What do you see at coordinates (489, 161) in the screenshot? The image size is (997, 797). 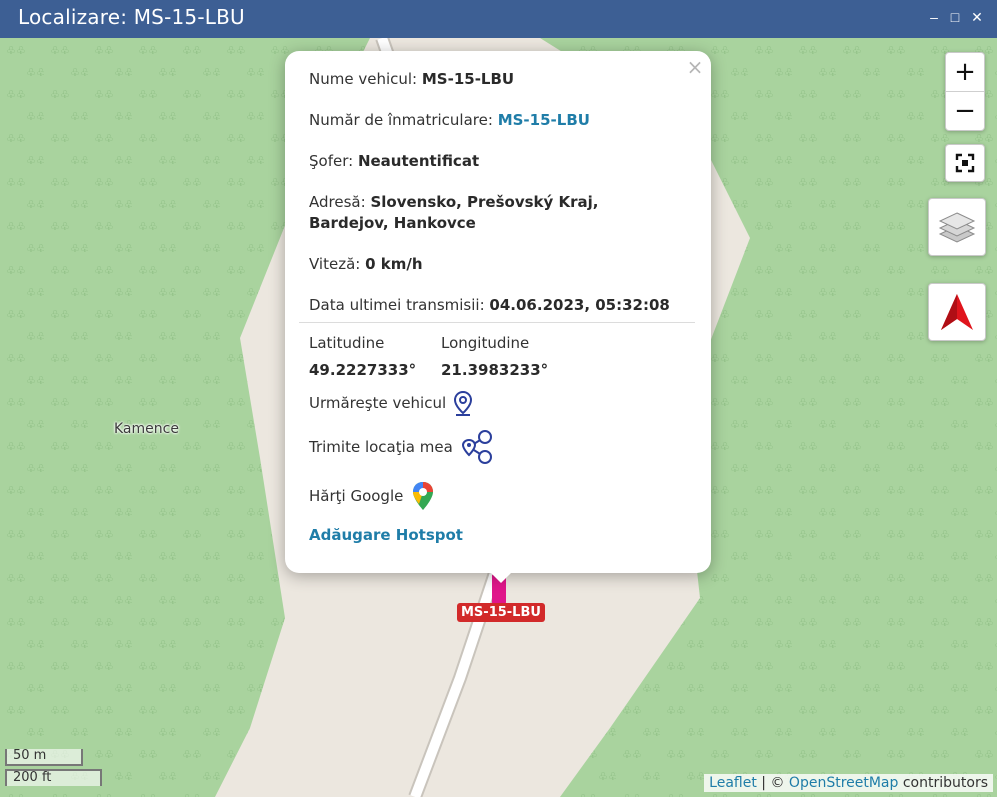 I see `driver-row: Şofer: Neautentificat` at bounding box center [489, 161].